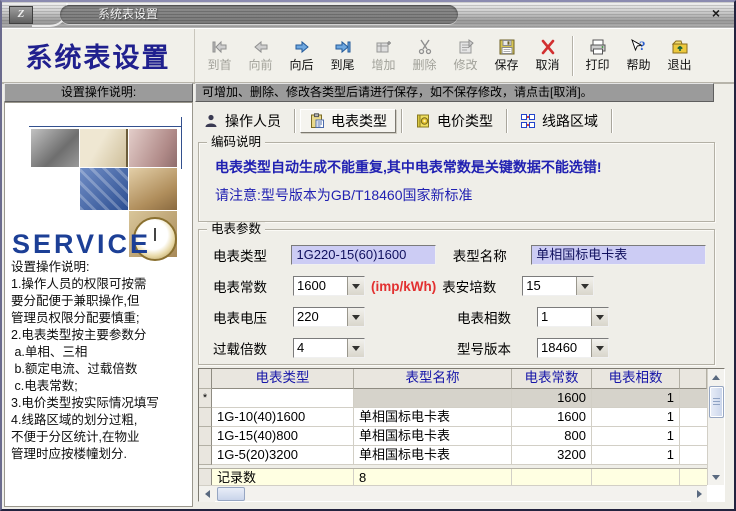 This screenshot has width=736, height=511. What do you see at coordinates (638, 56) in the screenshot?
I see `help-button: ? 帮助` at bounding box center [638, 56].